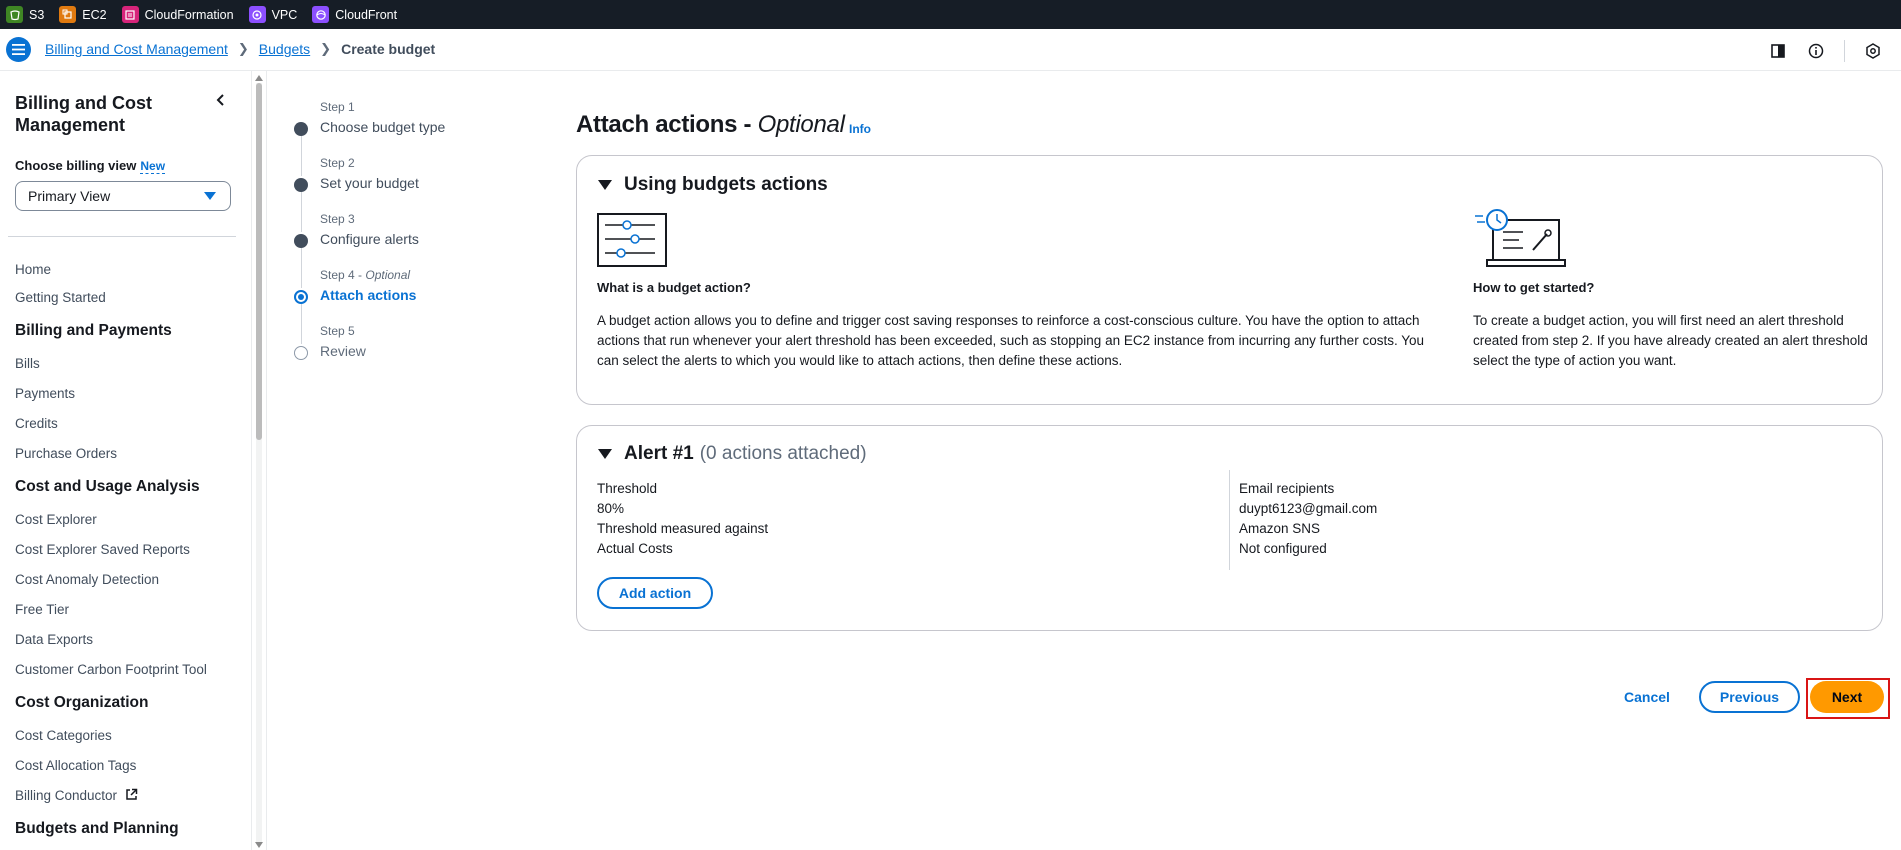  I want to click on billing-view-label: Choose billing view New, so click(90, 166).